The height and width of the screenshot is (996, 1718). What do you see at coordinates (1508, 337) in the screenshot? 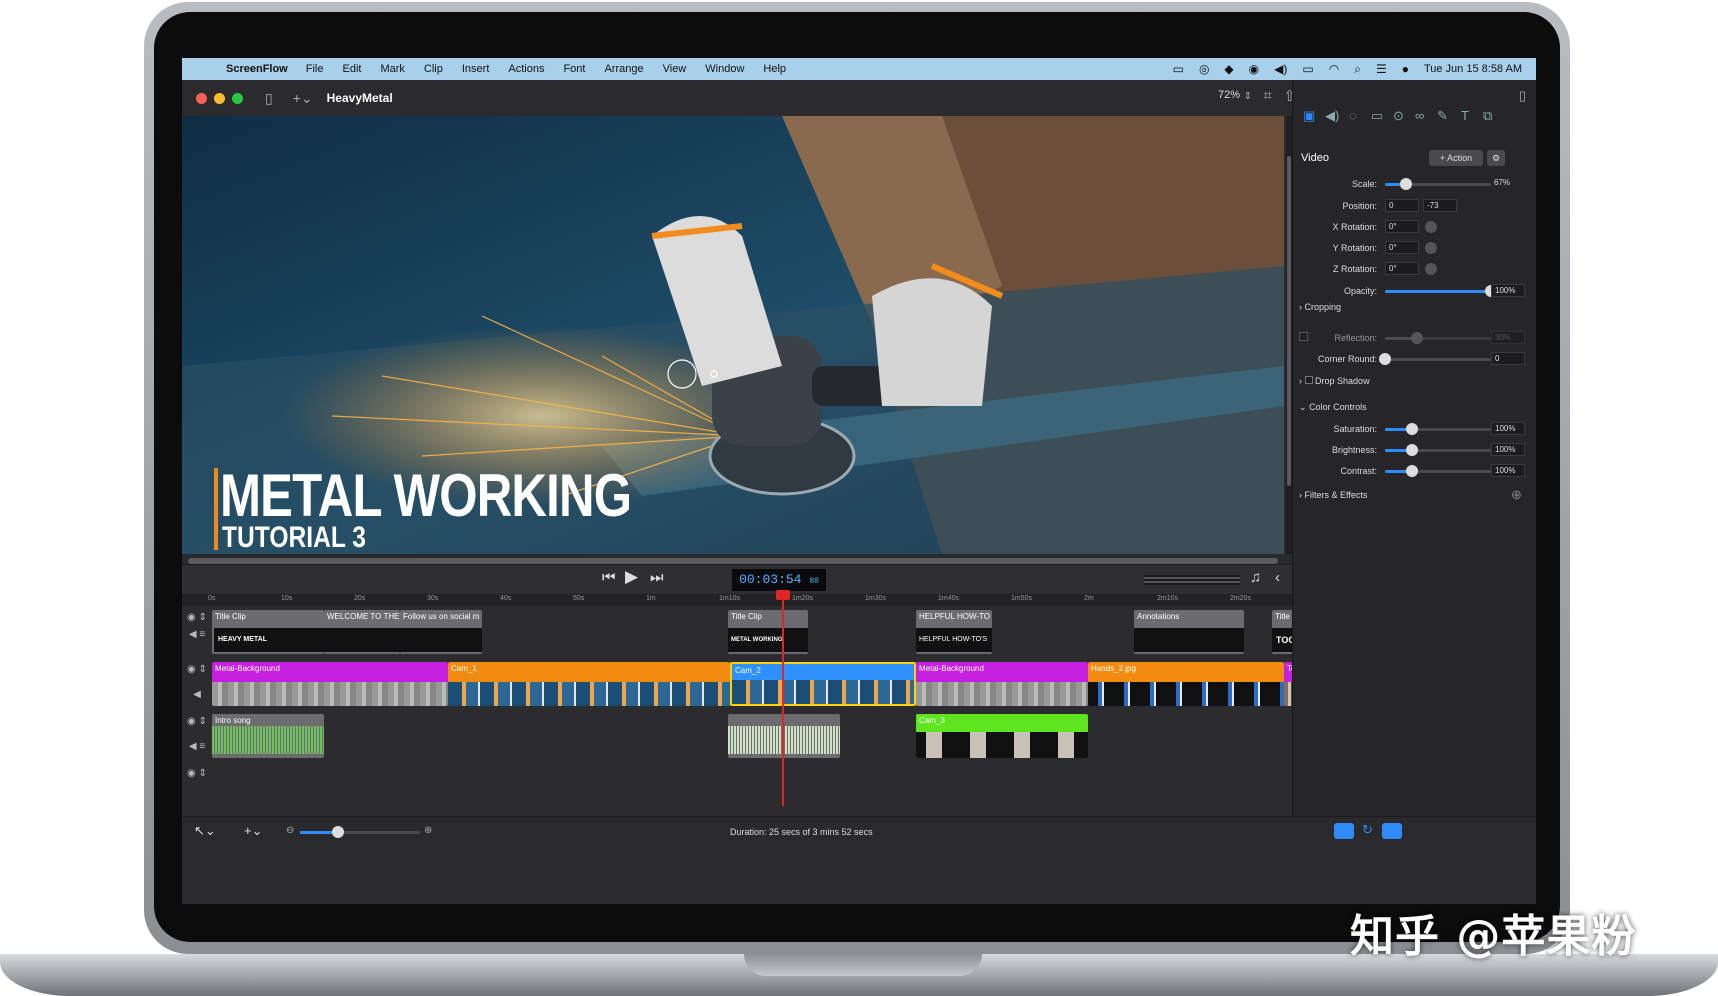
I see `reflection-value: 30%` at bounding box center [1508, 337].